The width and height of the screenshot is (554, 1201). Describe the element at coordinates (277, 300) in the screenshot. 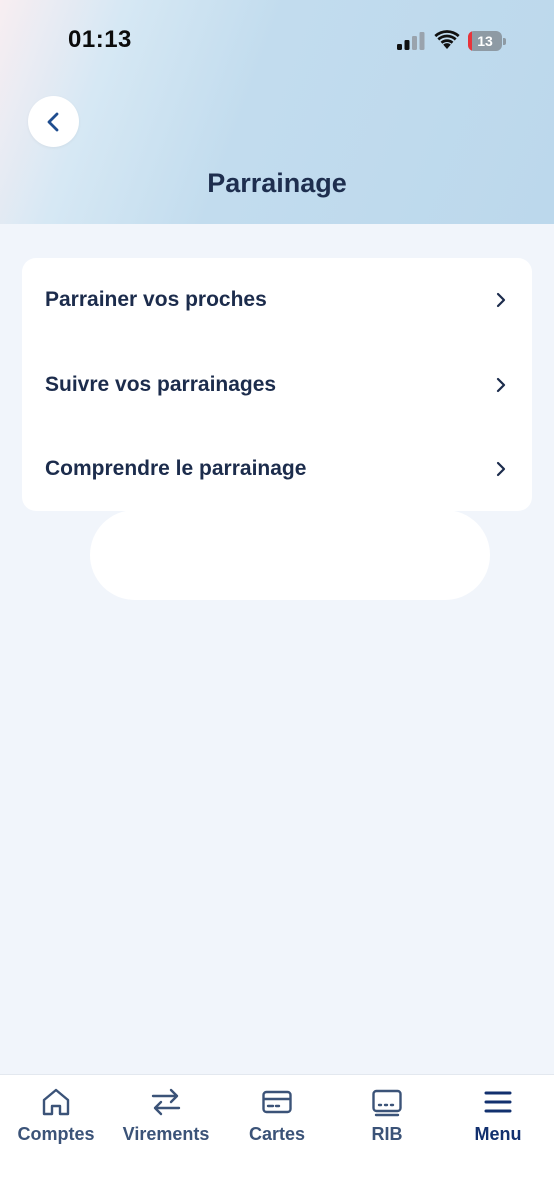

I see `menu-item-parrainer-vos-proches: Parrainer vos proches` at that location.